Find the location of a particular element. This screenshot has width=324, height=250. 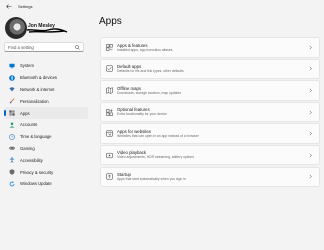

window-title: Settings is located at coordinates (25, 6).